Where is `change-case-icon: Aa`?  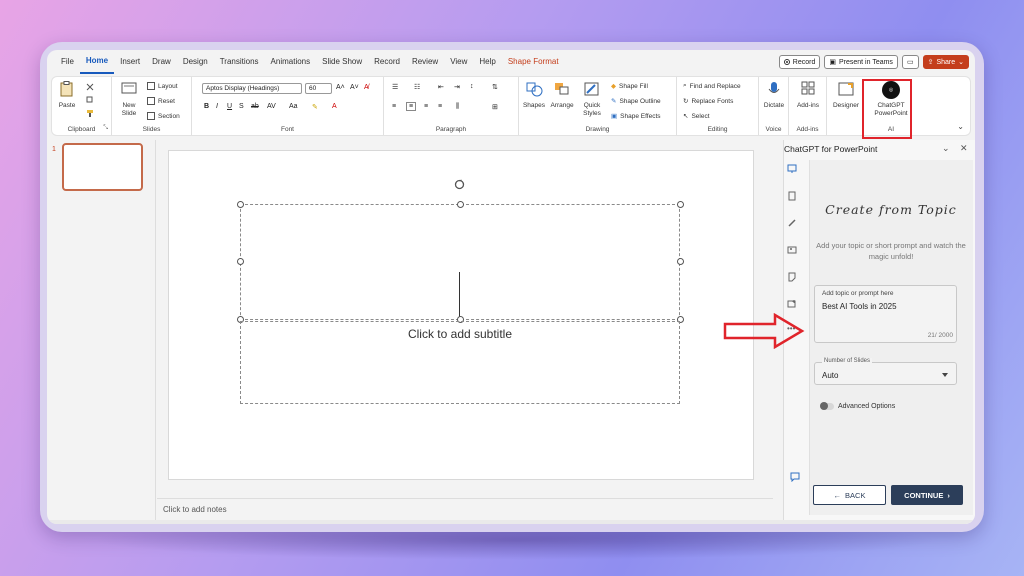
change-case-icon: Aa is located at coordinates (293, 106).